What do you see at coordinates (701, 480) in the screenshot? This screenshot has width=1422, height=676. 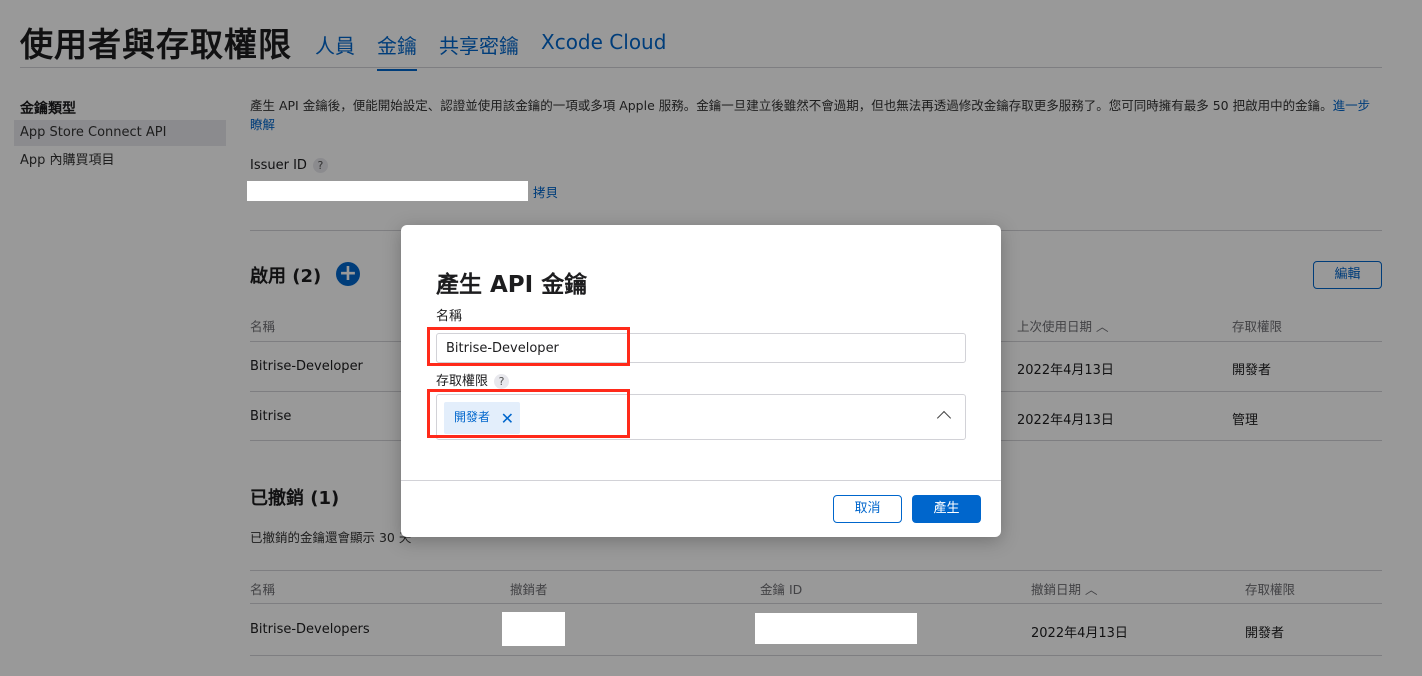 I see `dialog-divider` at bounding box center [701, 480].